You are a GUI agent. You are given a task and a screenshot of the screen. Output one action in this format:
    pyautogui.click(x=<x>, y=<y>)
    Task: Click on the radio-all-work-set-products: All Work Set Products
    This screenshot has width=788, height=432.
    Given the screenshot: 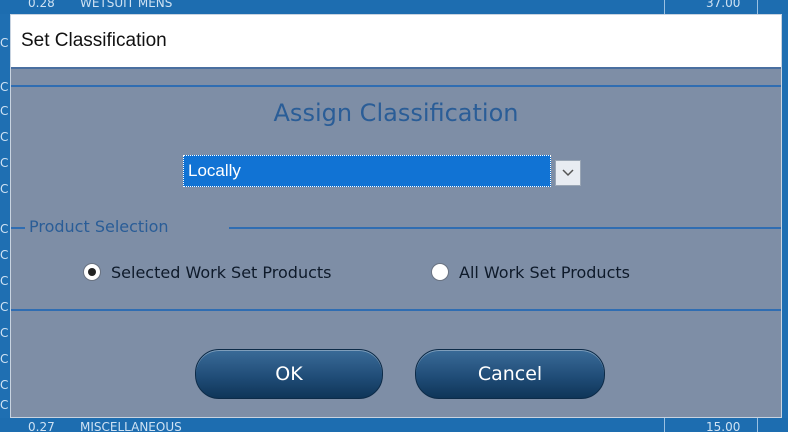 What is the action you would take?
    pyautogui.click(x=530, y=272)
    